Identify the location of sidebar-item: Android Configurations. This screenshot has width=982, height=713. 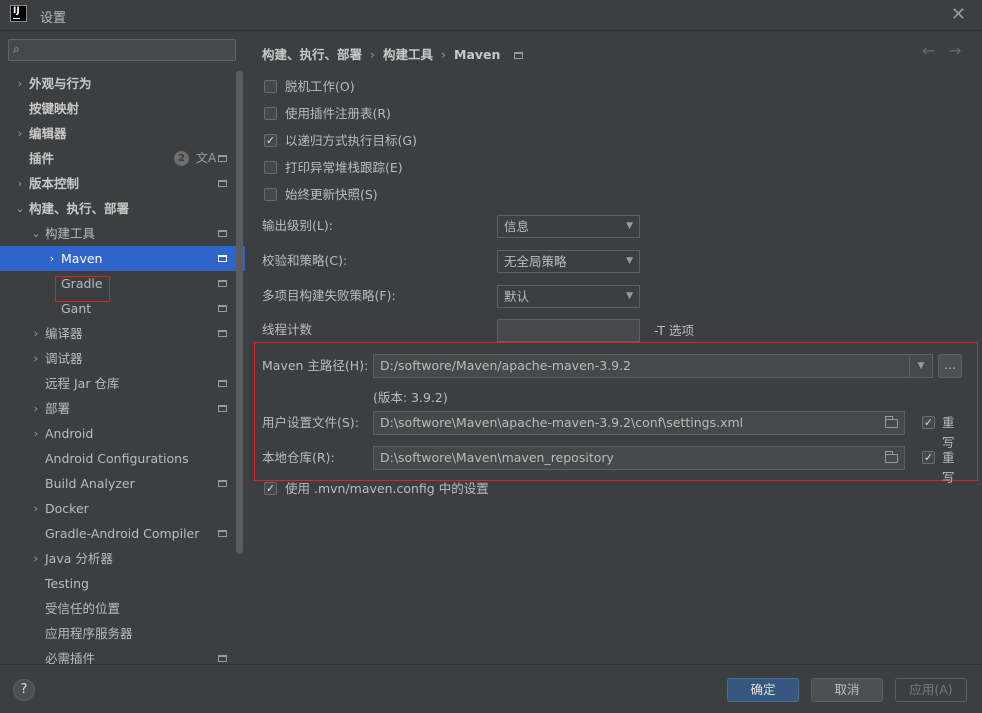
(122, 458).